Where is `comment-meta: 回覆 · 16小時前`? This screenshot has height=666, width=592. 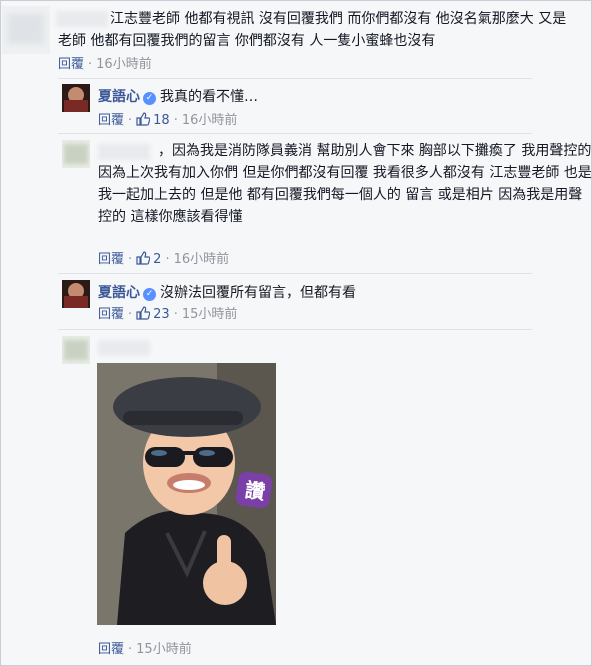 comment-meta: 回覆 · 16小時前 is located at coordinates (105, 64).